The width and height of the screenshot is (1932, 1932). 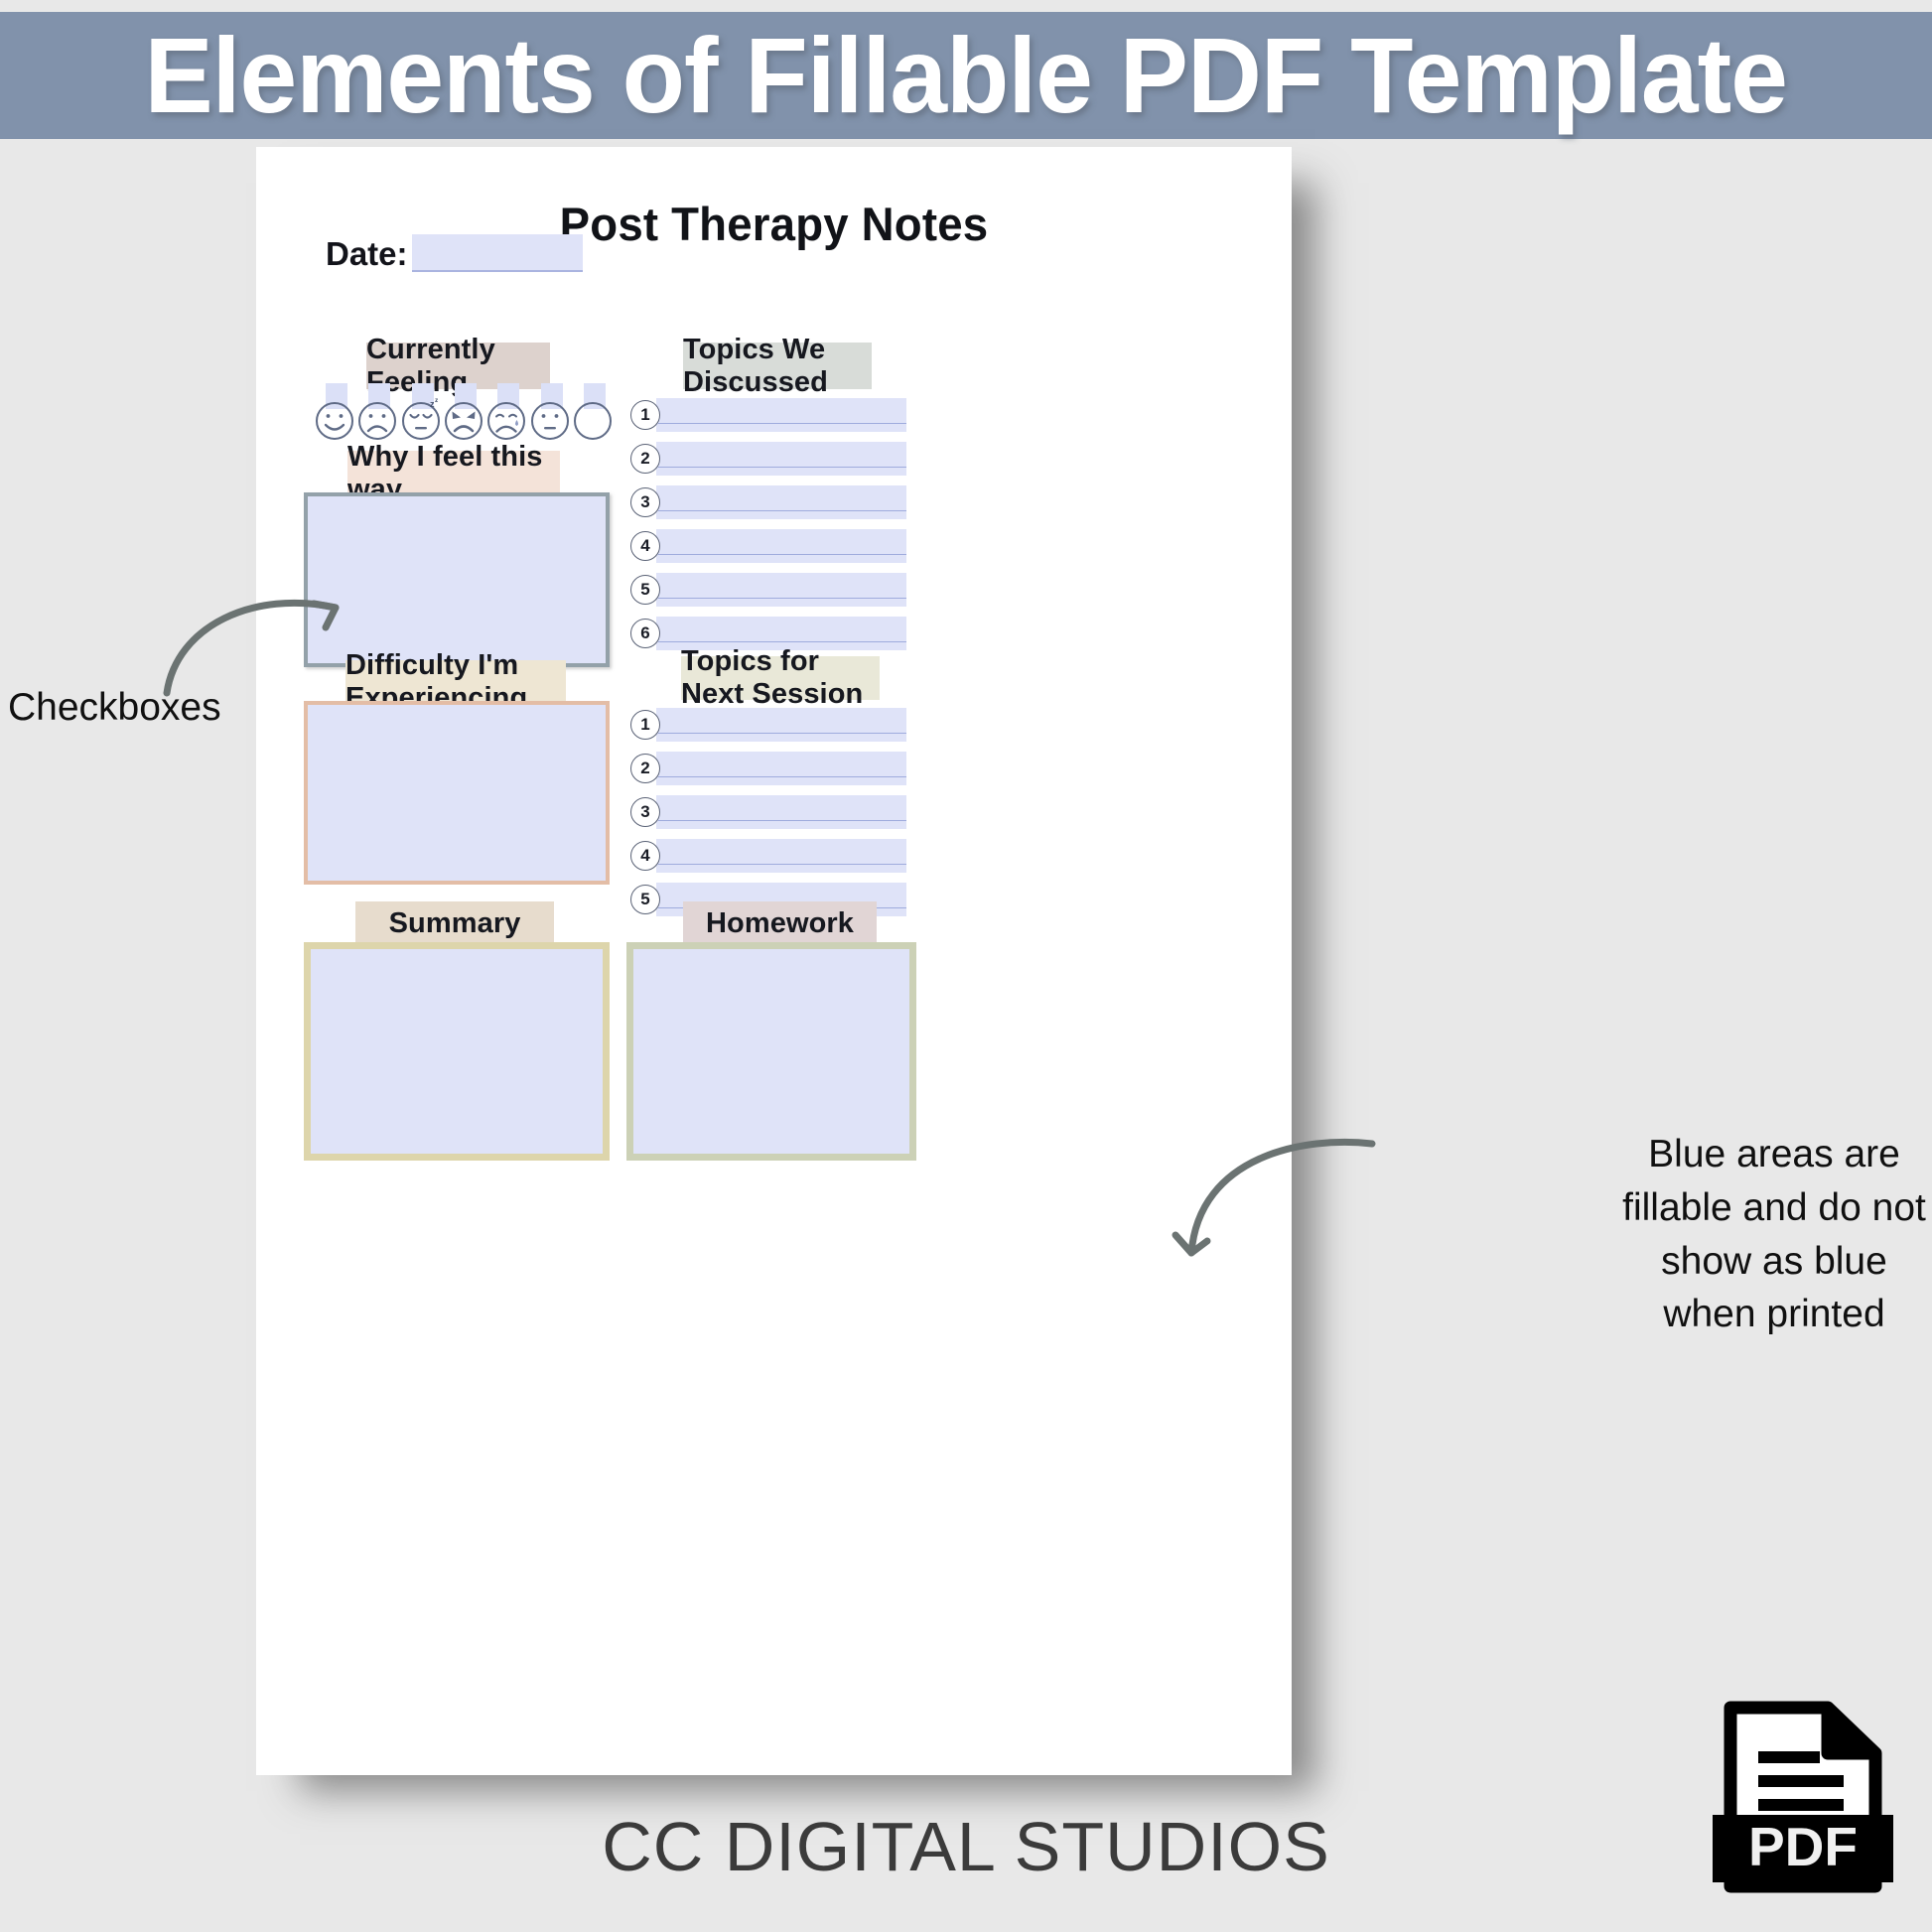 I want to click on sleepy-face-icon: z z, so click(x=421, y=419).